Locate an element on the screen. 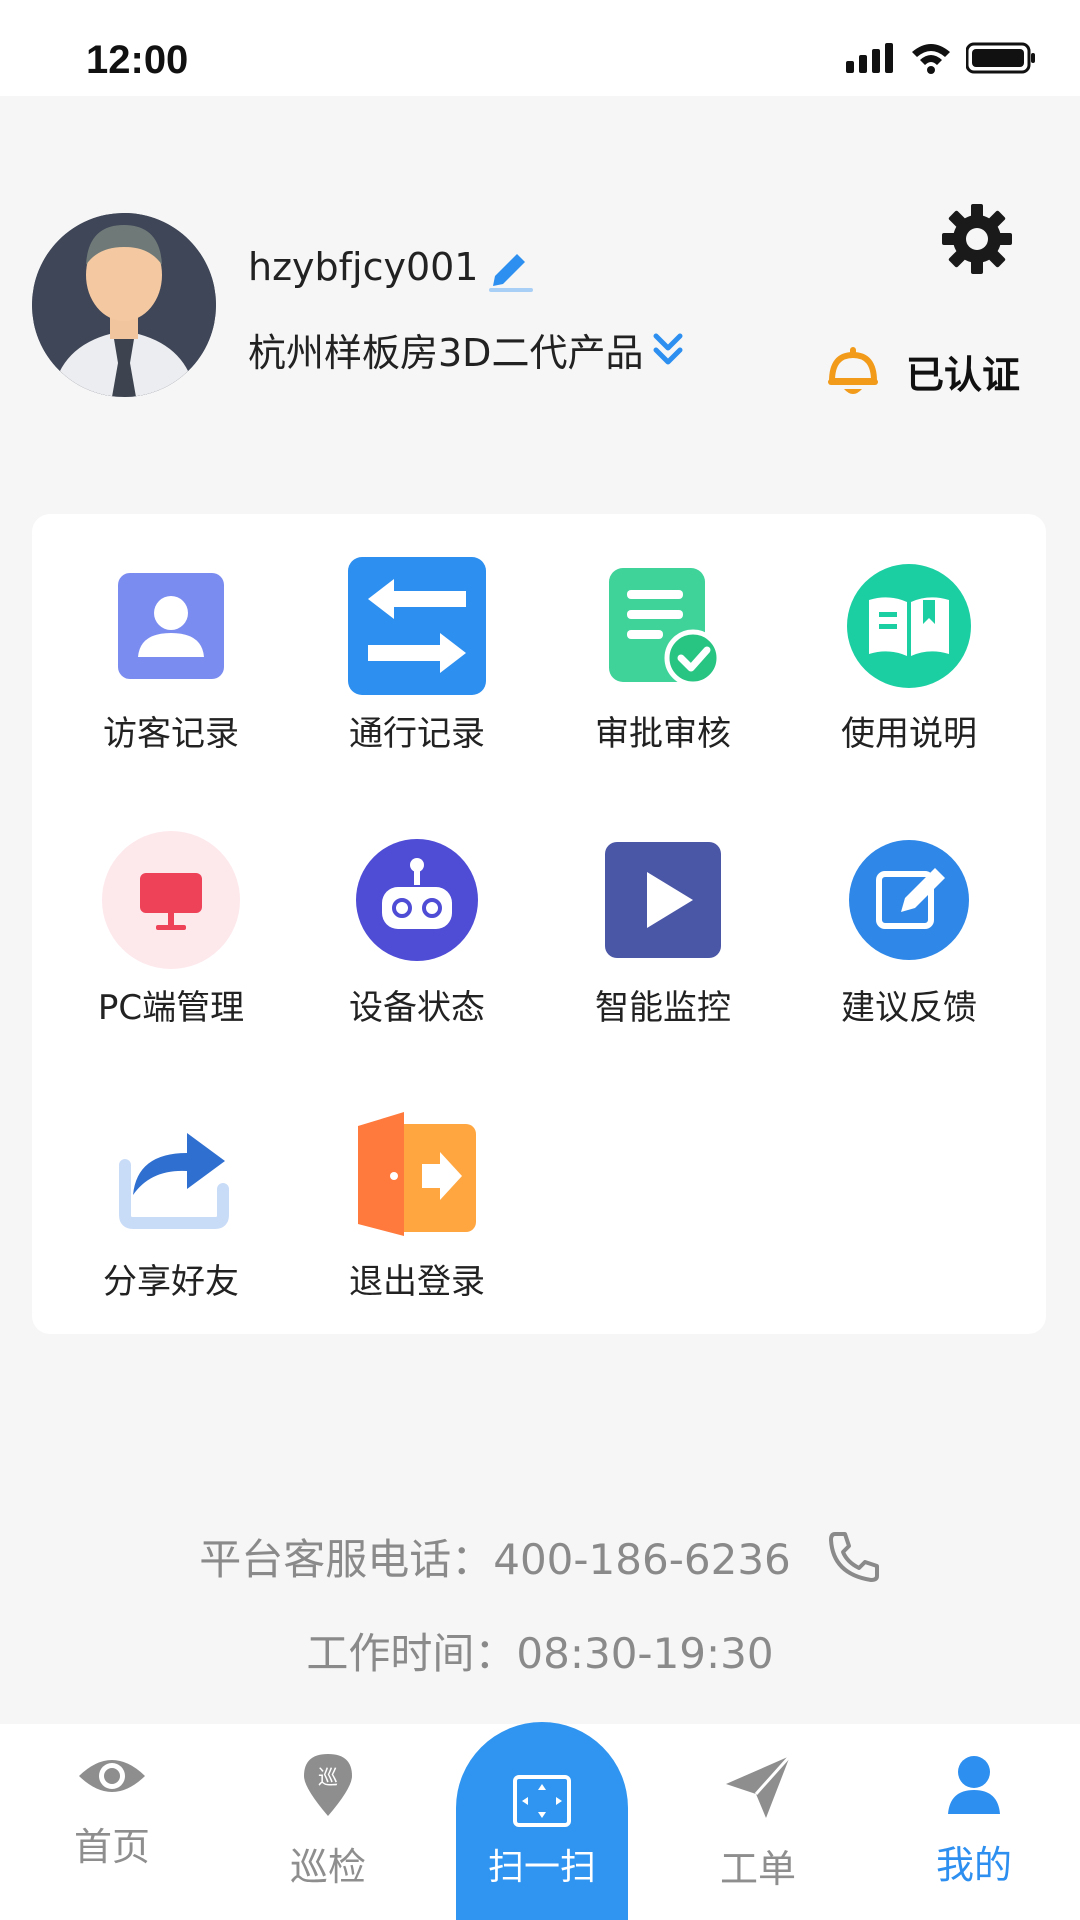 This screenshot has height=1920, width=1080. menu-item-device-status: 设备状态 is located at coordinates (417, 930).